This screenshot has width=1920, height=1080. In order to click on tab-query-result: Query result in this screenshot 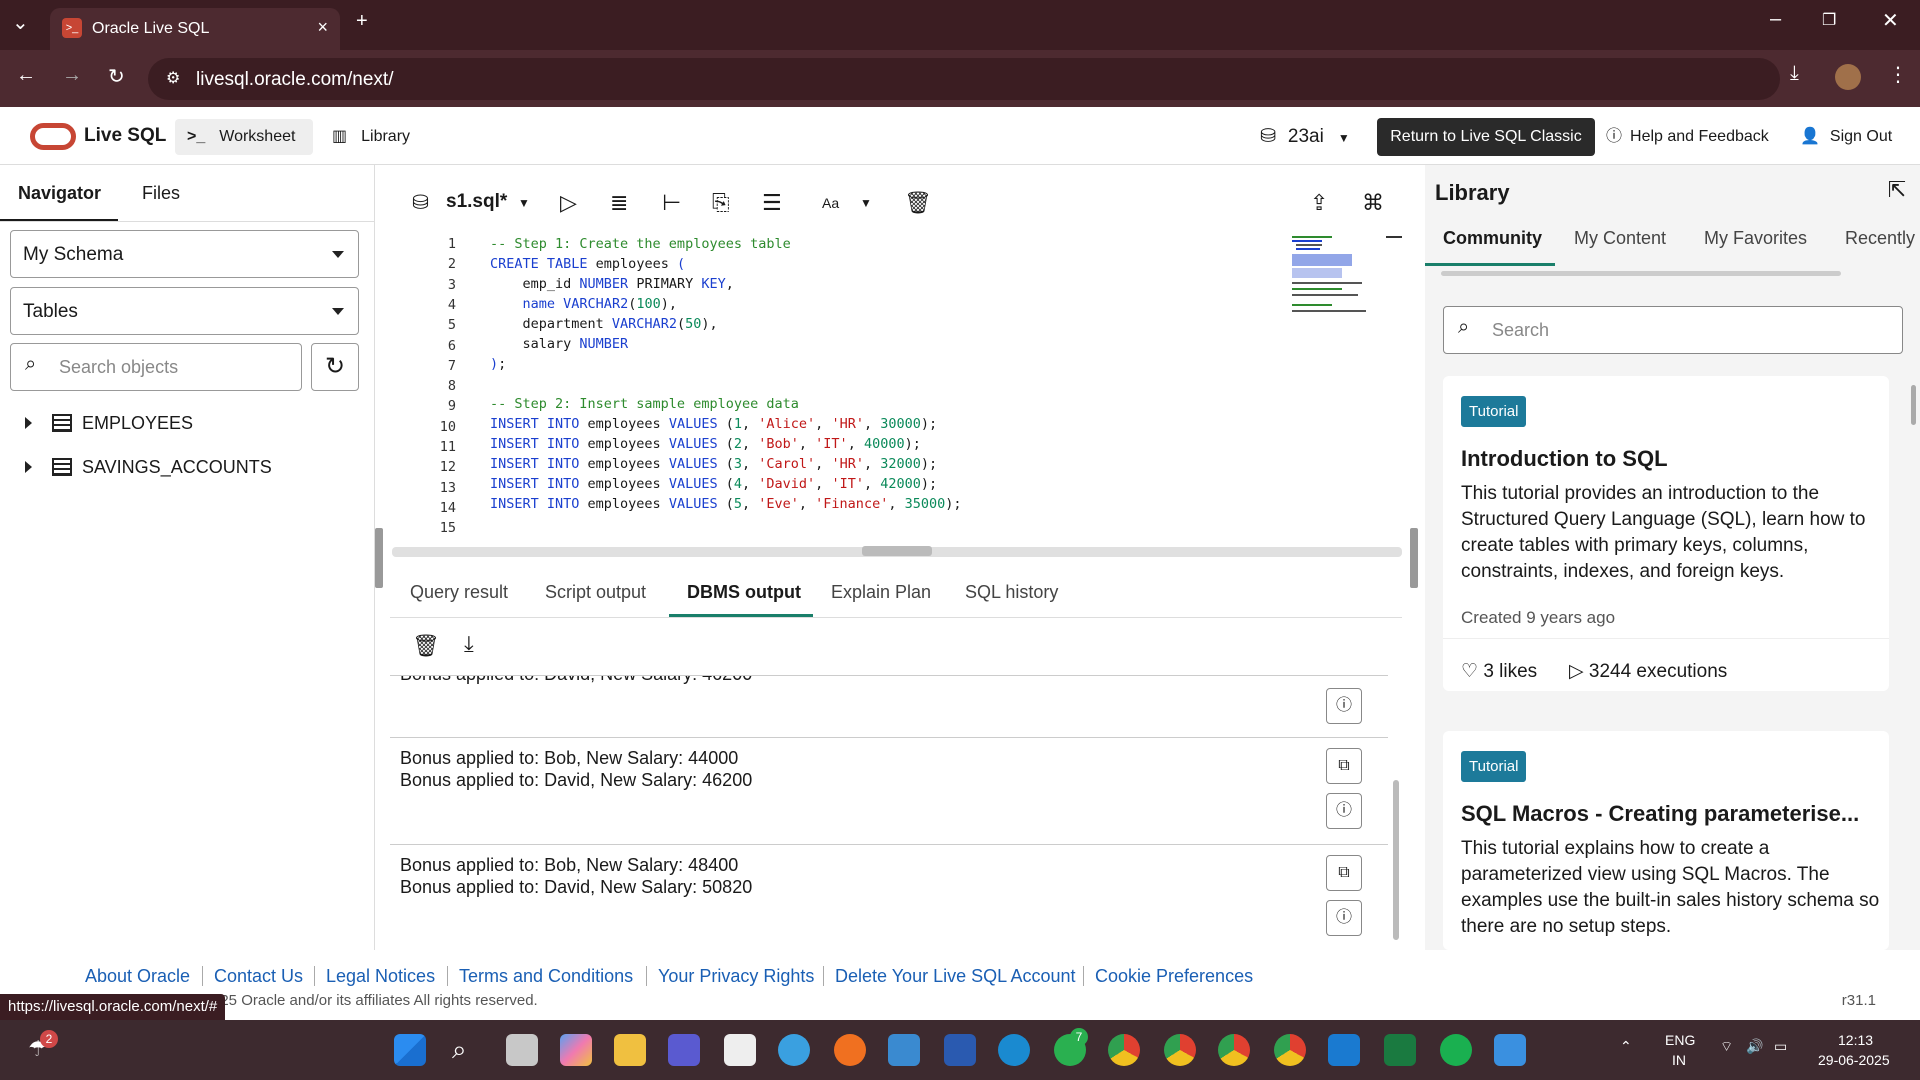, I will do `click(459, 592)`.